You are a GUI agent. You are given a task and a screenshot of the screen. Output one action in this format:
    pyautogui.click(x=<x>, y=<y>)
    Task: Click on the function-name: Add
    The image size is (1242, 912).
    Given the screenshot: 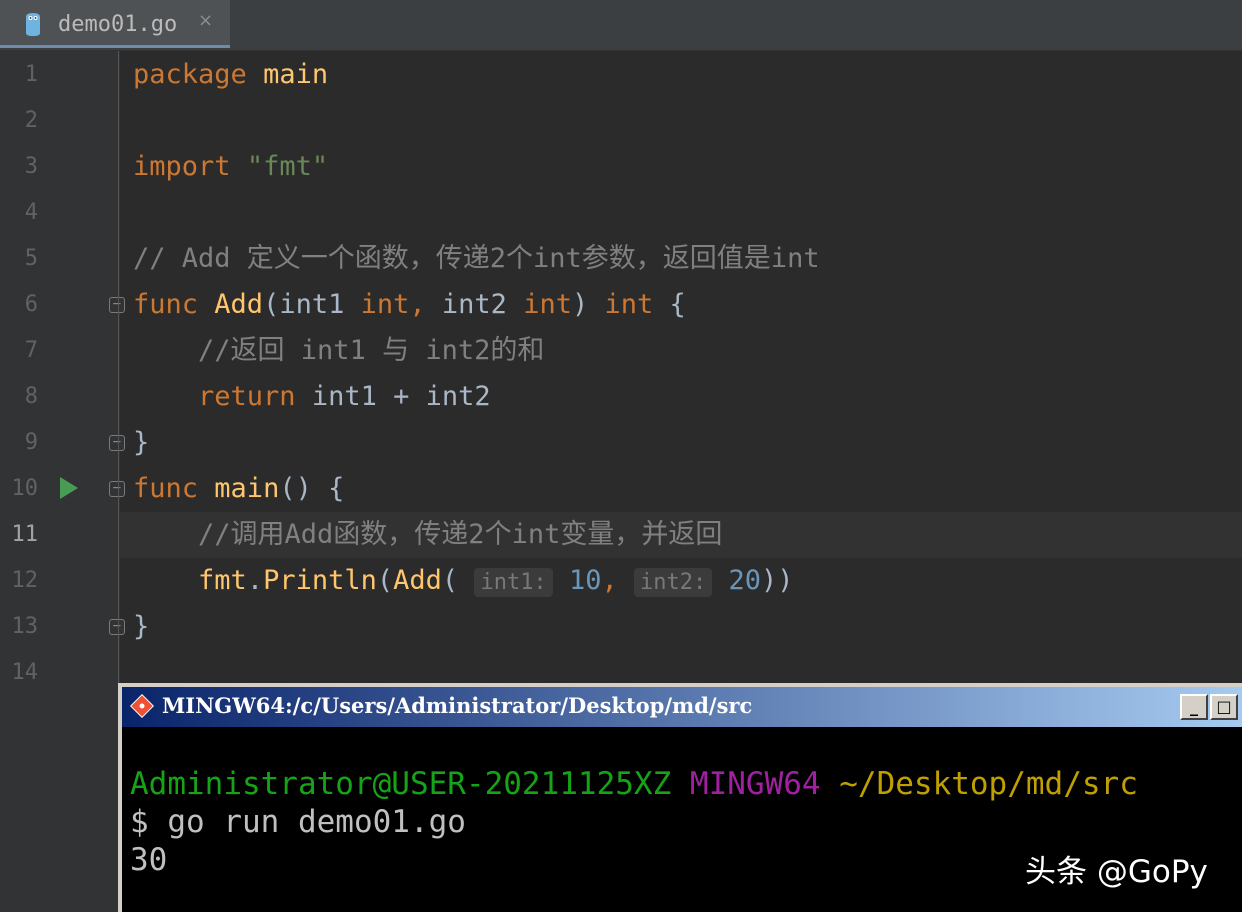 What is the action you would take?
    pyautogui.click(x=239, y=304)
    